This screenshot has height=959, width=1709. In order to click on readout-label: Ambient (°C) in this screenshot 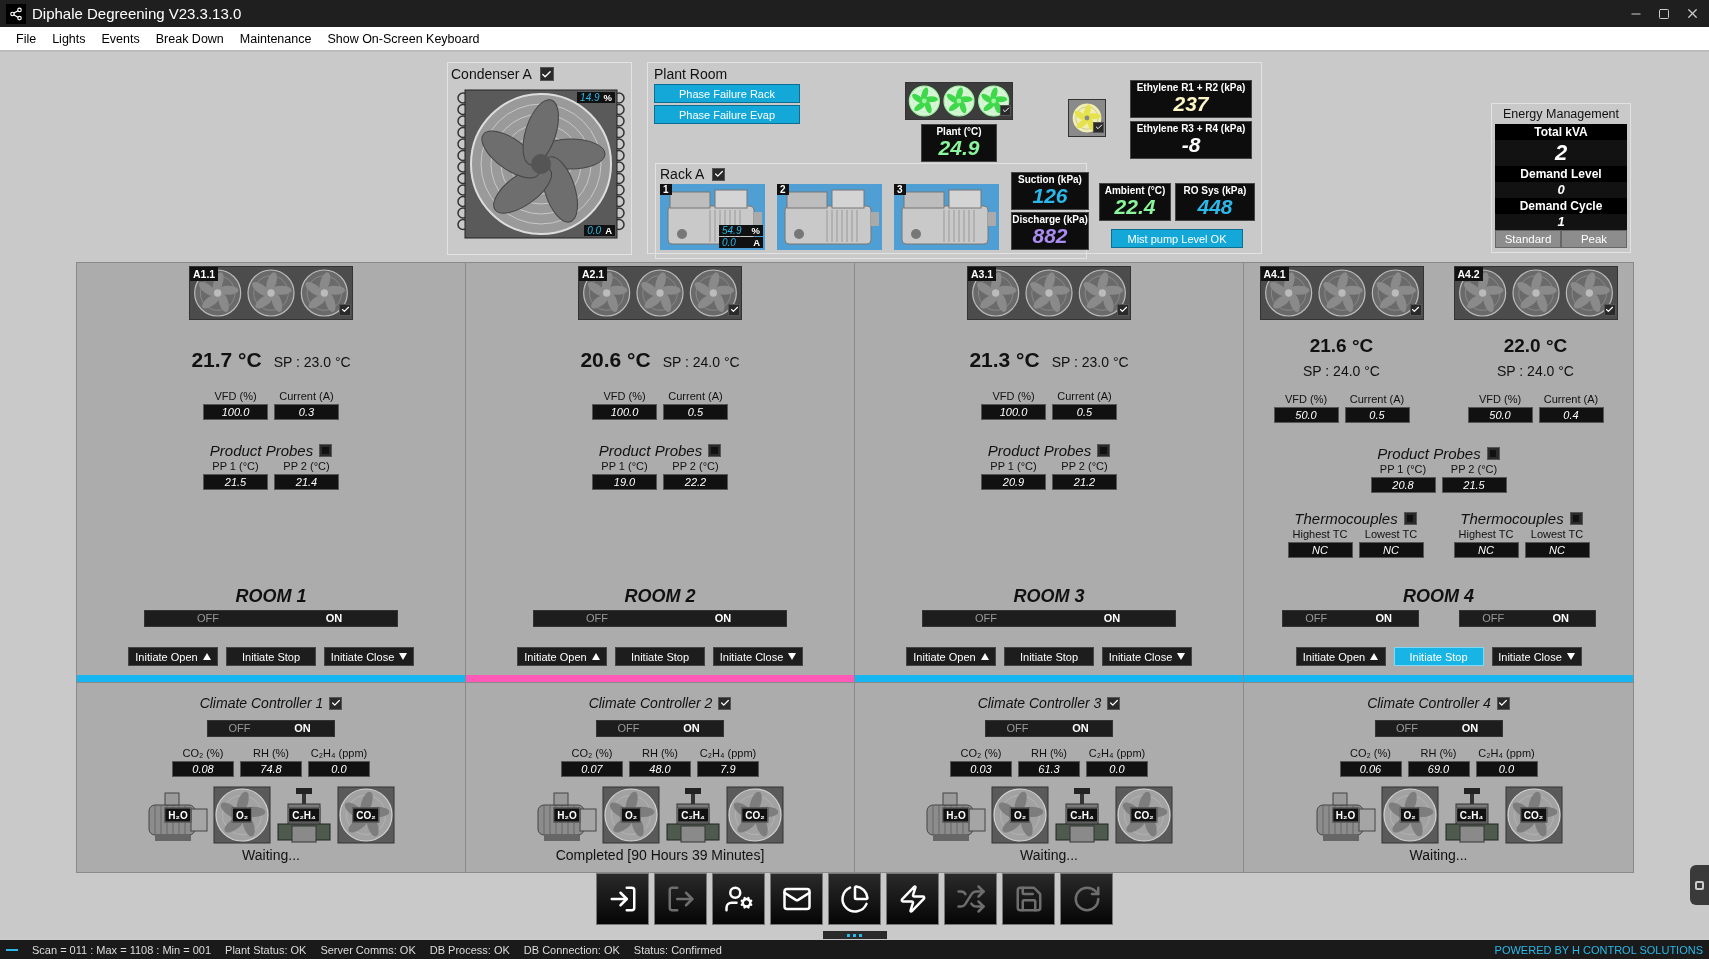, I will do `click(1135, 190)`.